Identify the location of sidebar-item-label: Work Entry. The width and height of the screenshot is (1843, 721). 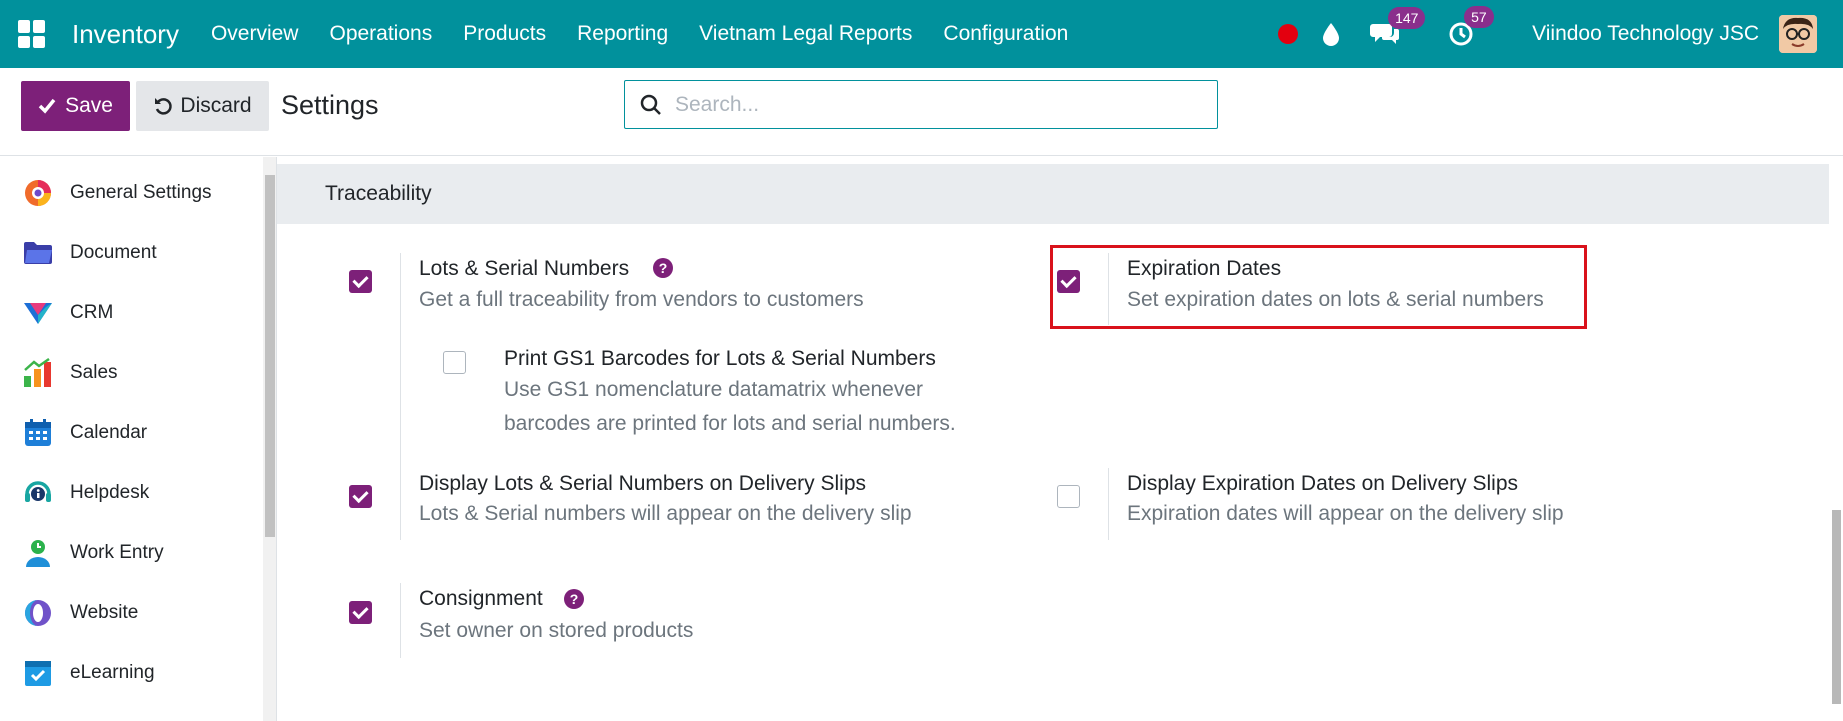
(117, 552).